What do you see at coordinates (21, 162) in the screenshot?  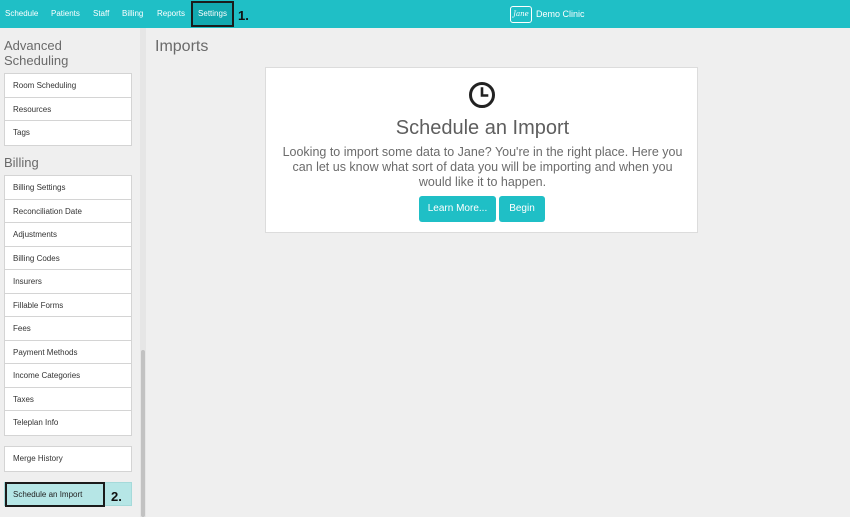 I see `section-heading-billing: Billing` at bounding box center [21, 162].